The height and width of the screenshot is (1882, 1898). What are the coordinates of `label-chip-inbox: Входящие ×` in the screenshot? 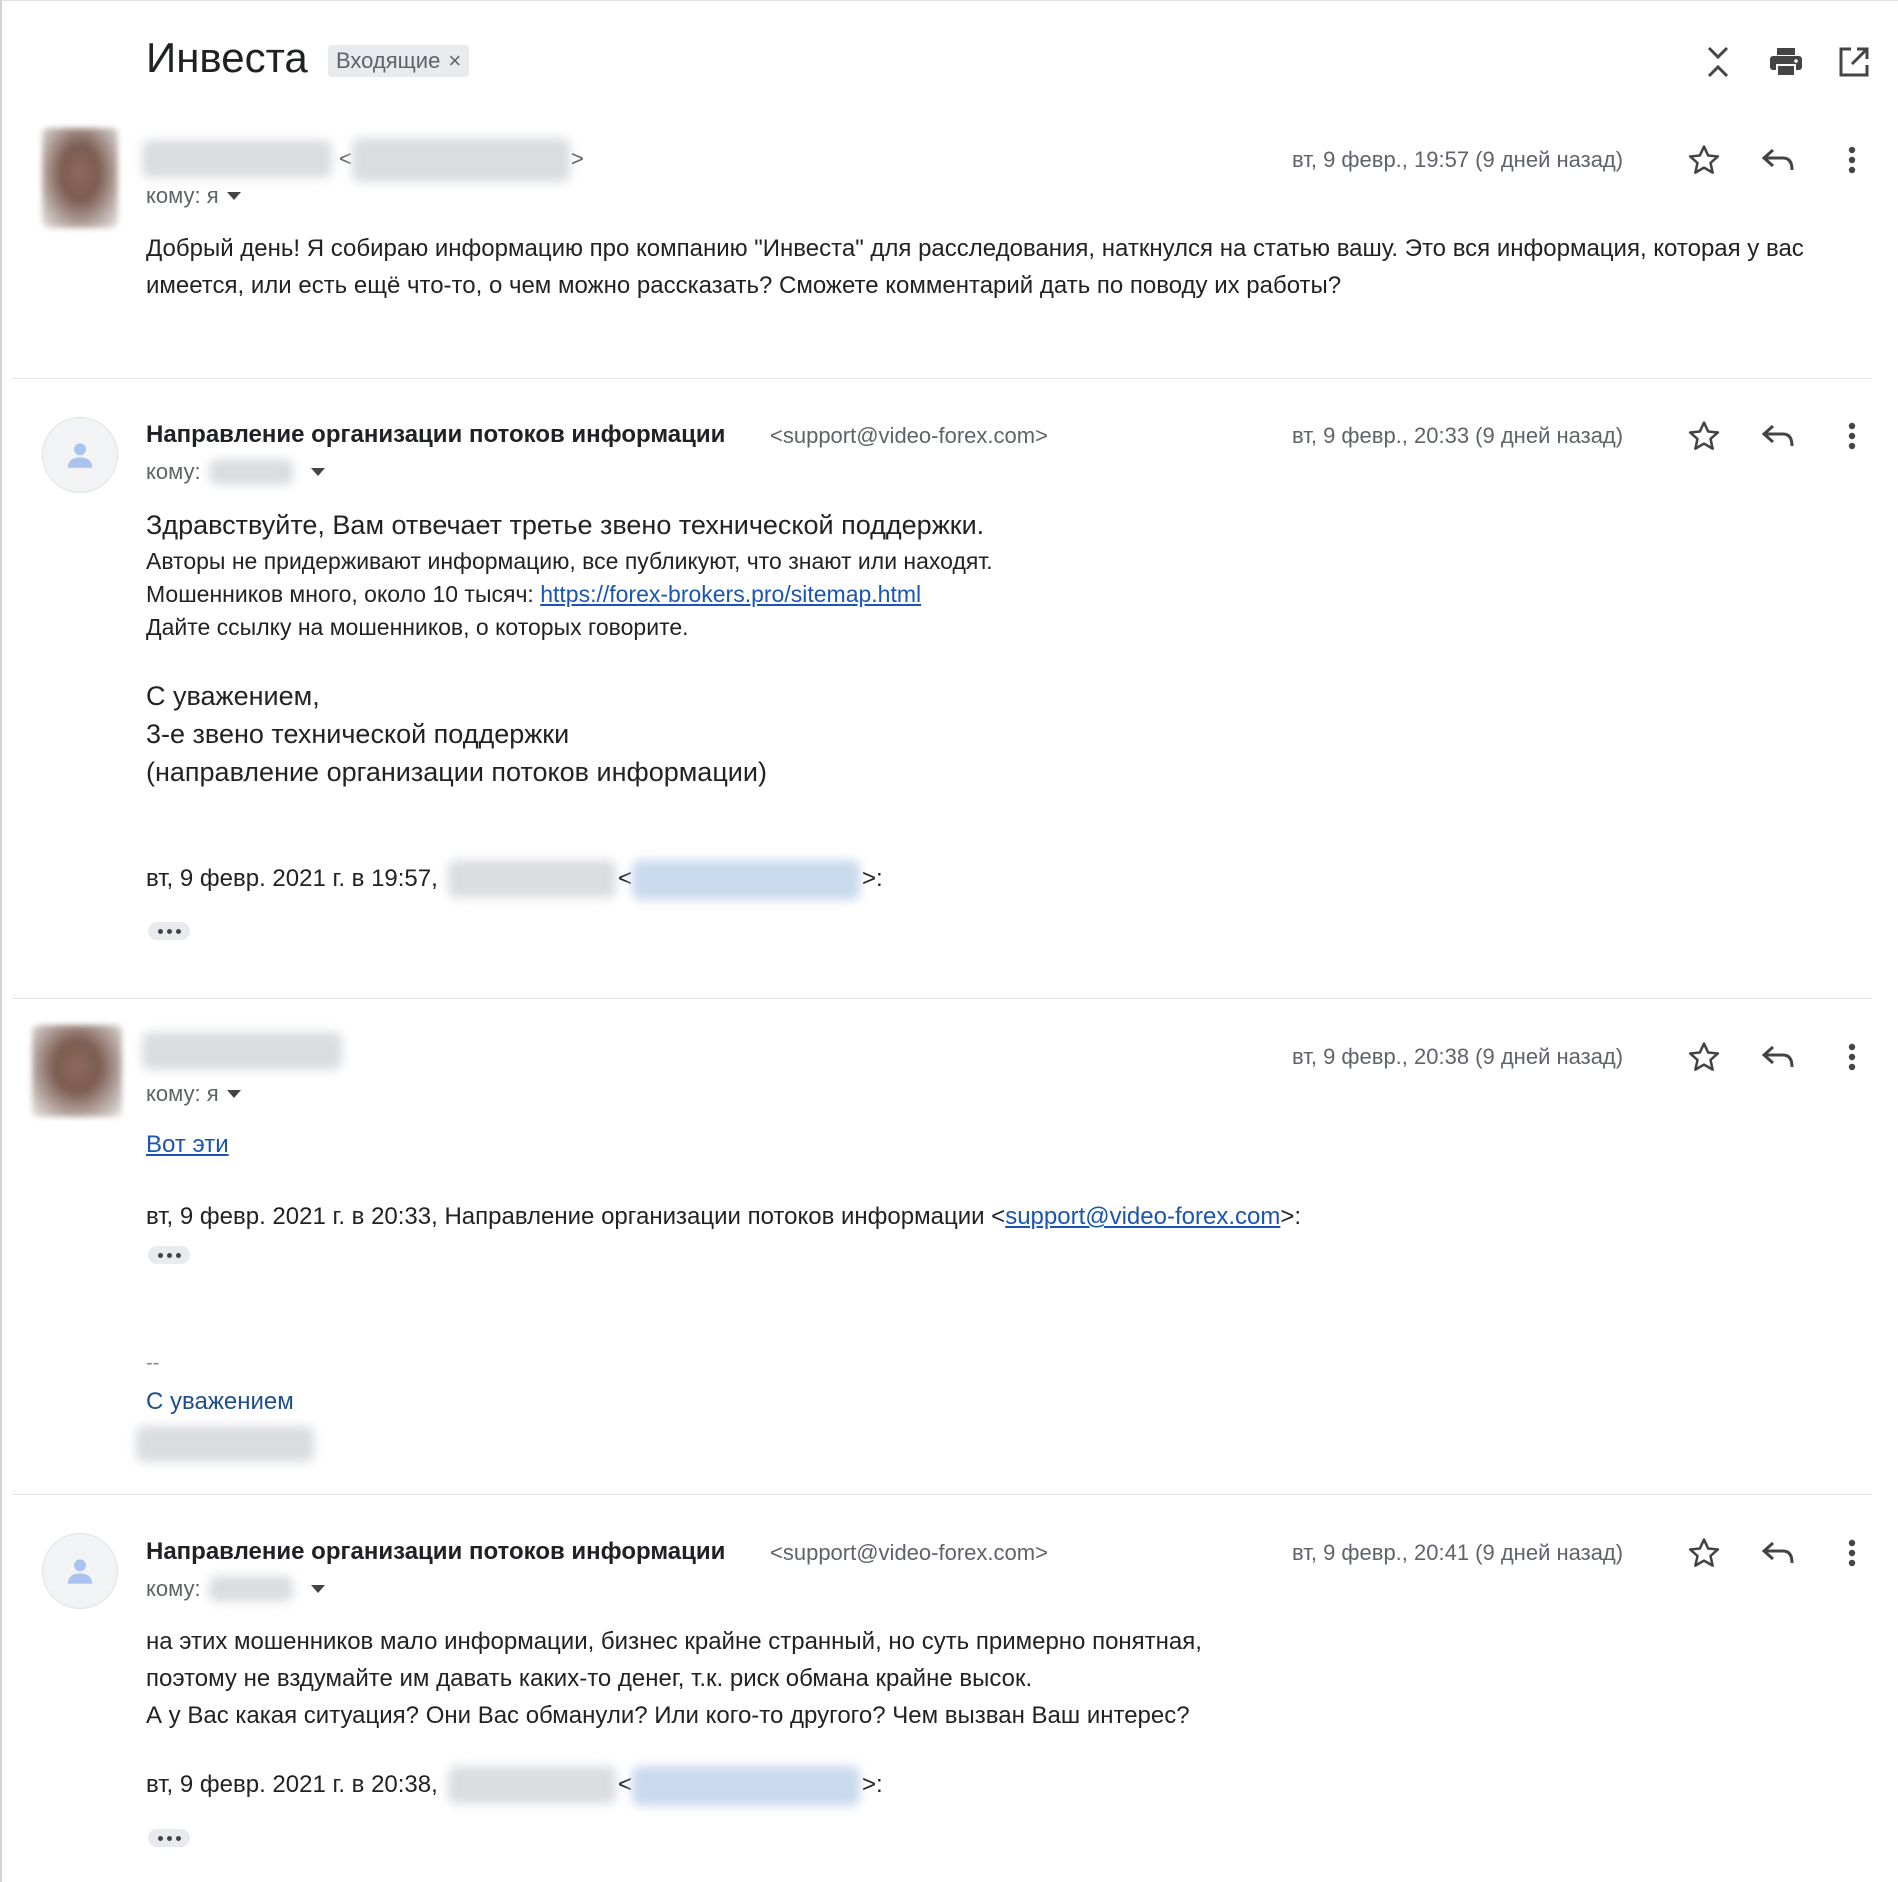 It's located at (399, 61).